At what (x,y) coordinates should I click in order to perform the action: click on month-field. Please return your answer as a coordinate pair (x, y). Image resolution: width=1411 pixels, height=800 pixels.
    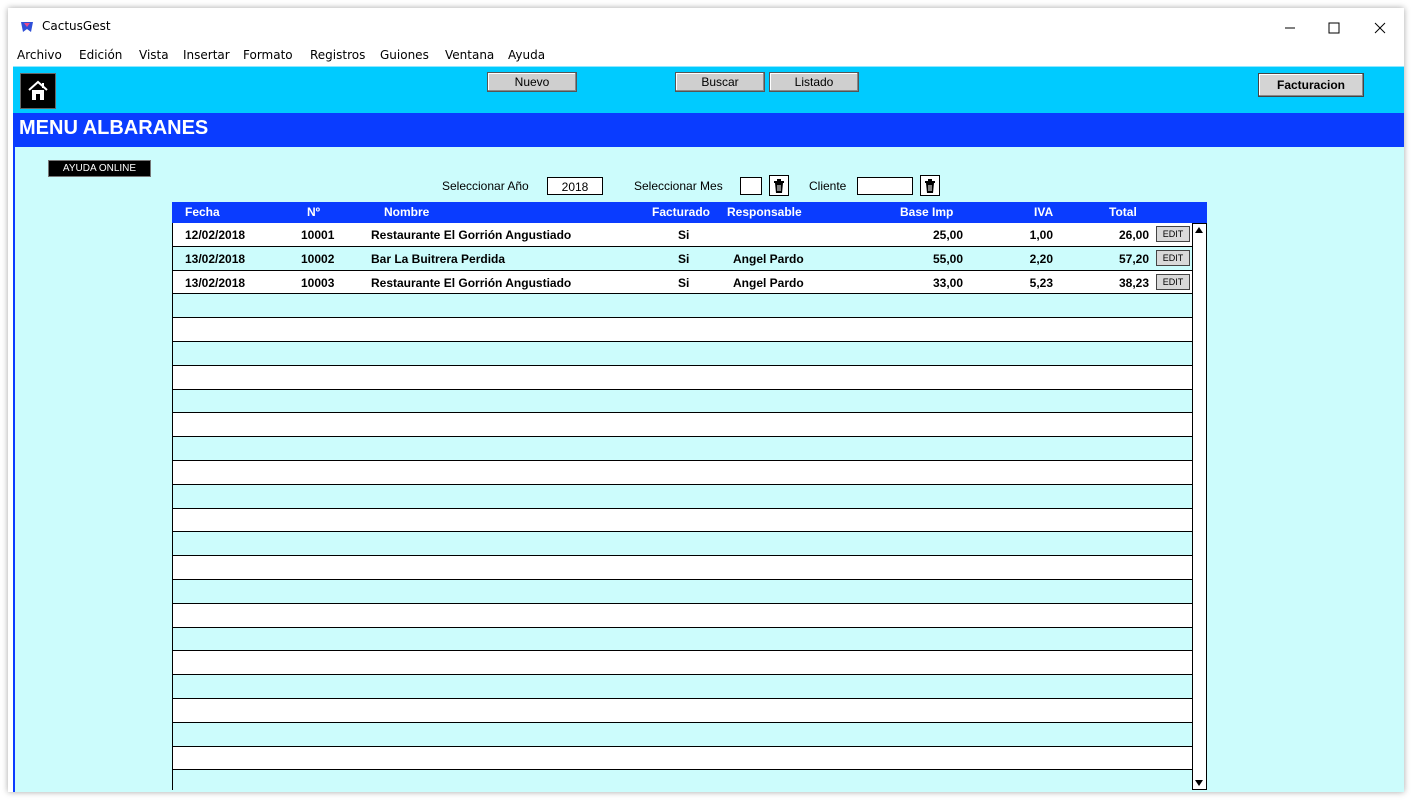
    Looking at the image, I should click on (751, 186).